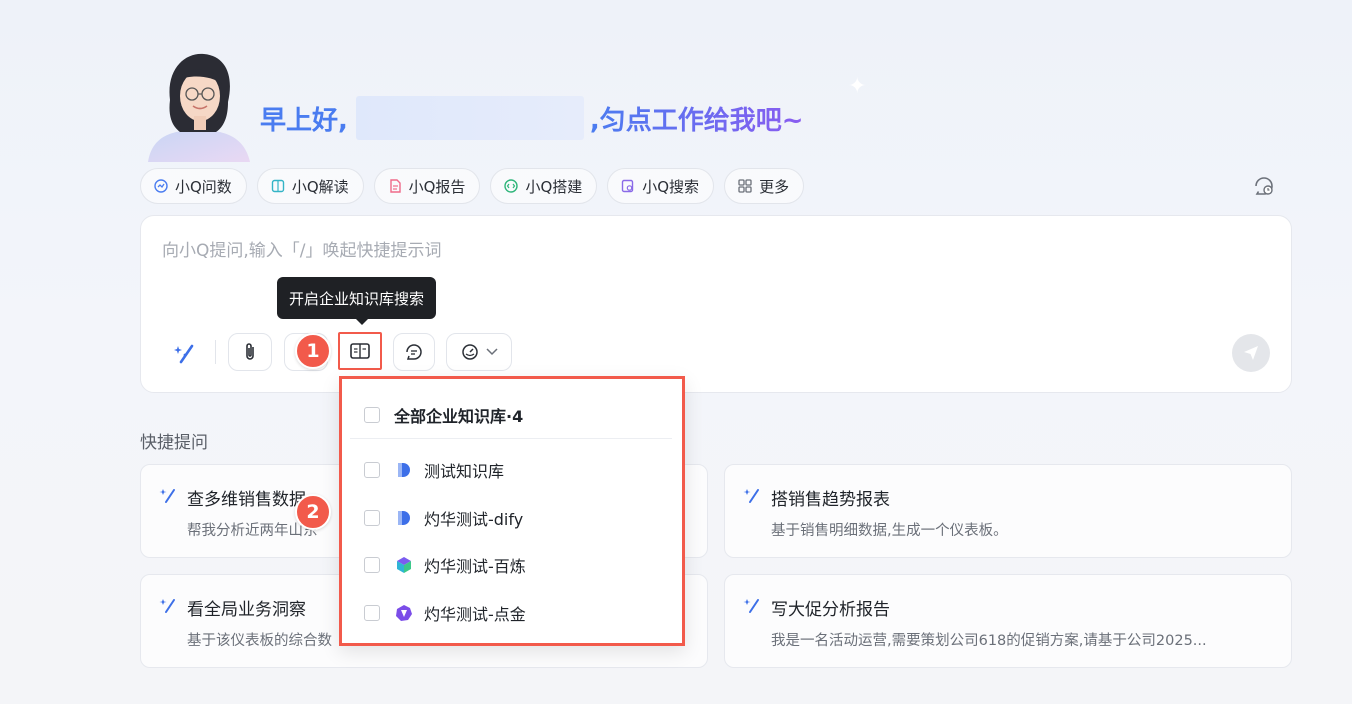 The width and height of the screenshot is (1352, 704). I want to click on model-select-button, so click(479, 352).